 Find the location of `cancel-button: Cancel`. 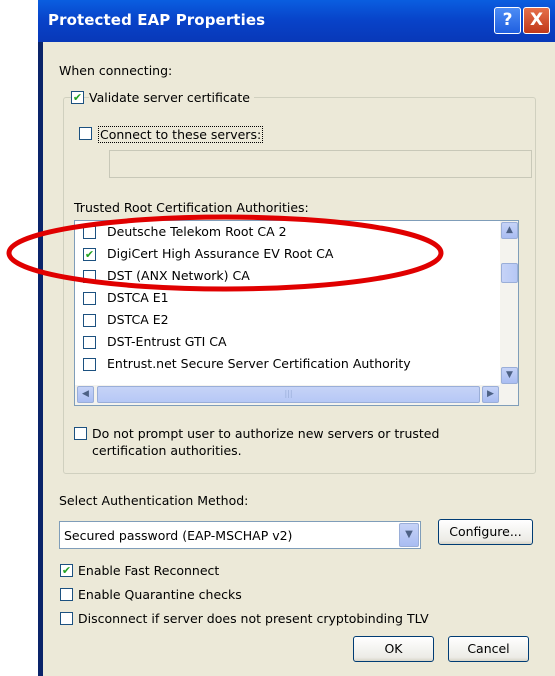

cancel-button: Cancel is located at coordinates (488, 649).